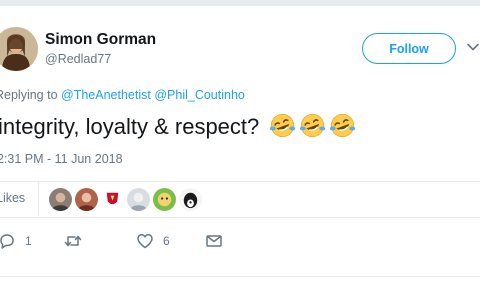  What do you see at coordinates (145, 241) in the screenshot?
I see `heart-icon` at bounding box center [145, 241].